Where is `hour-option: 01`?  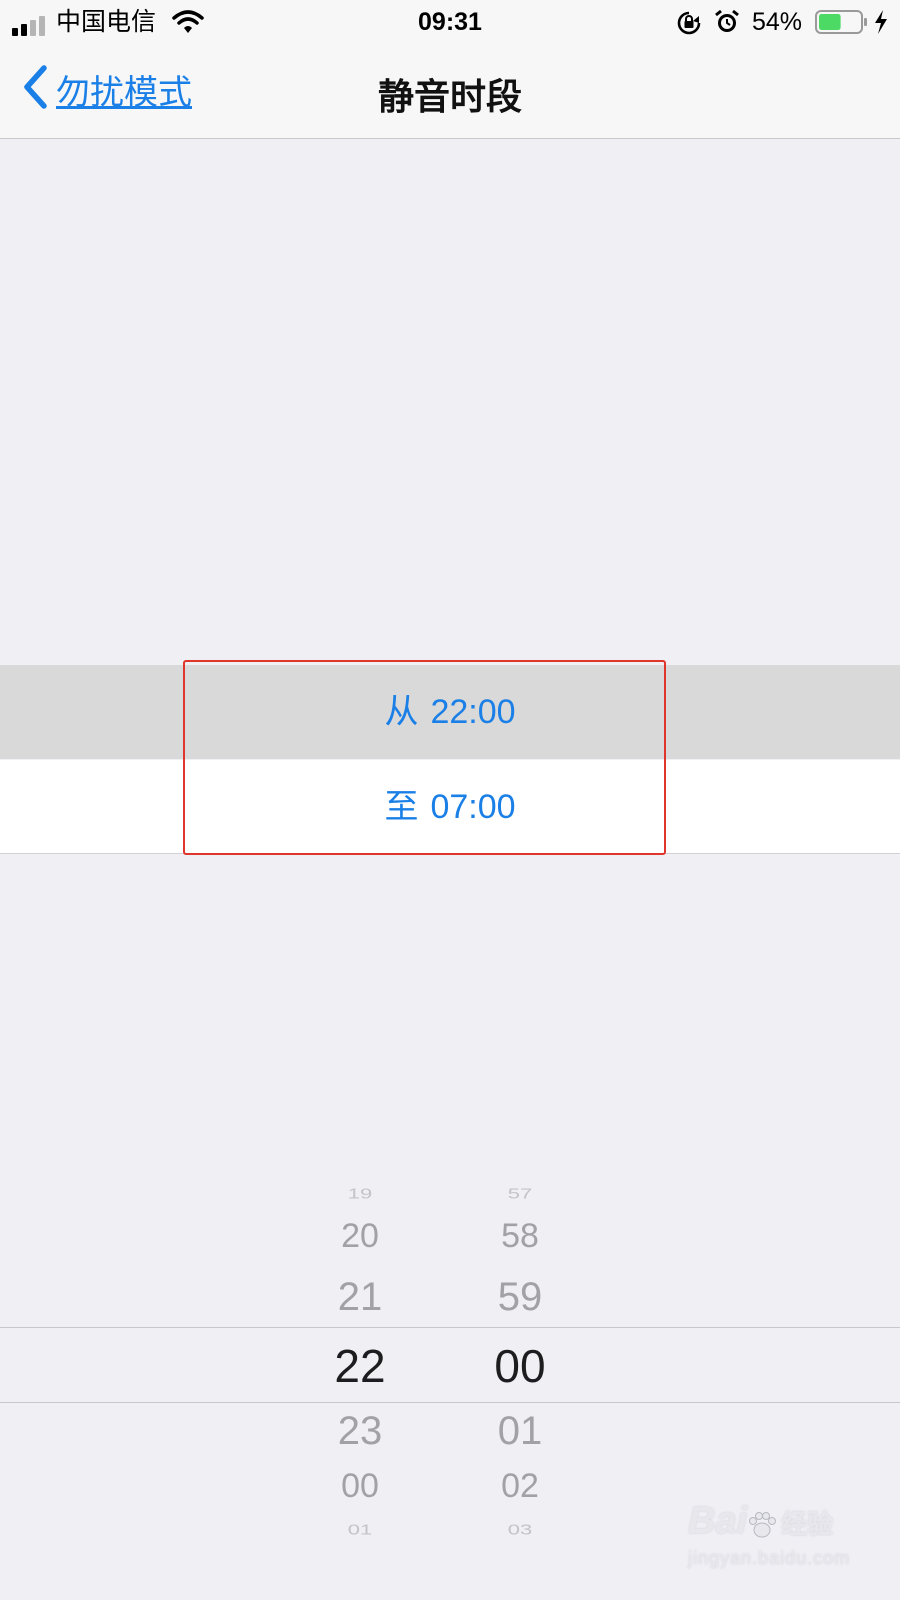
hour-option: 01 is located at coordinates (360, 1530).